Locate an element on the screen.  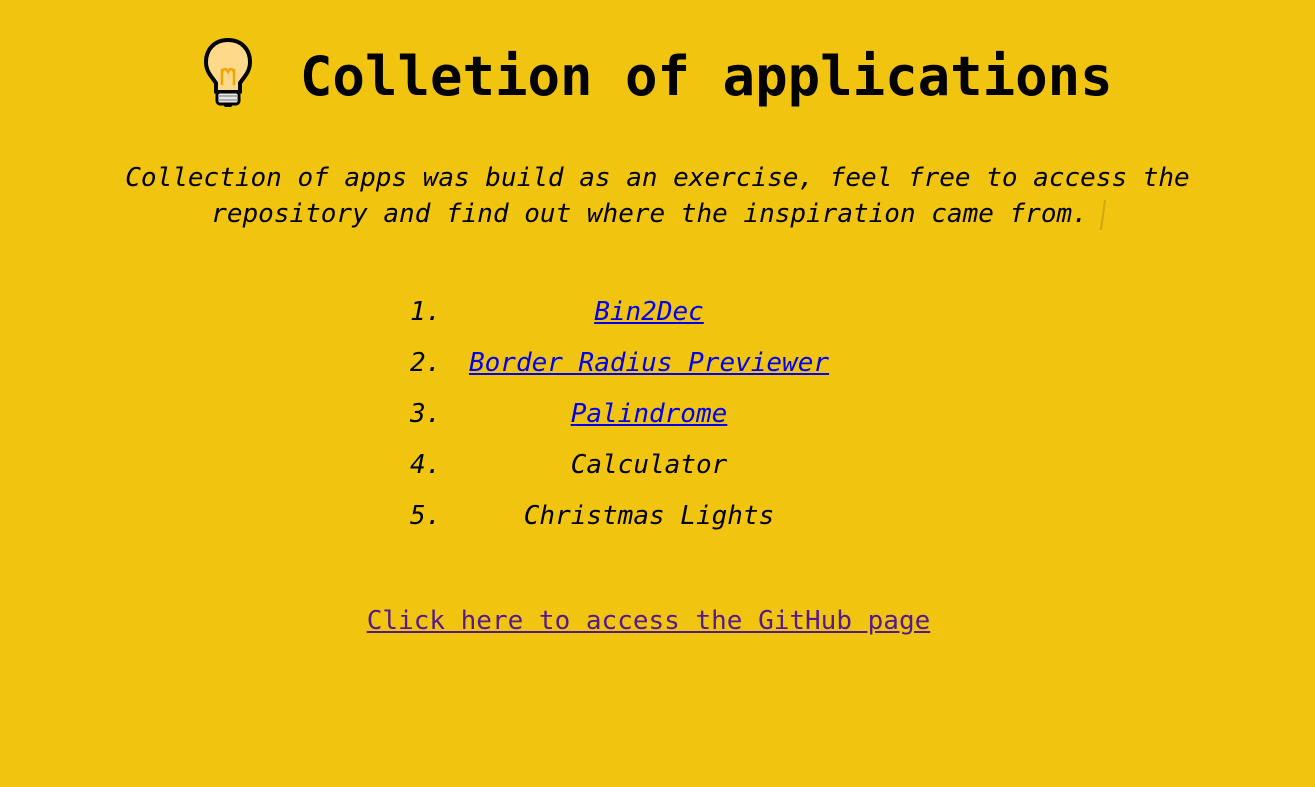
app-link-bin2dec: Bin2Dec is located at coordinates (649, 312).